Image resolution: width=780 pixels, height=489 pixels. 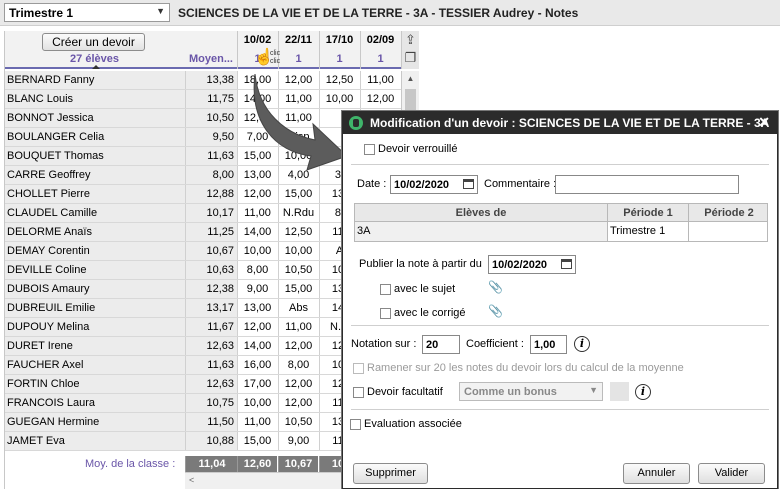 What do you see at coordinates (356, 123) in the screenshot?
I see `app-logo-icon` at bounding box center [356, 123].